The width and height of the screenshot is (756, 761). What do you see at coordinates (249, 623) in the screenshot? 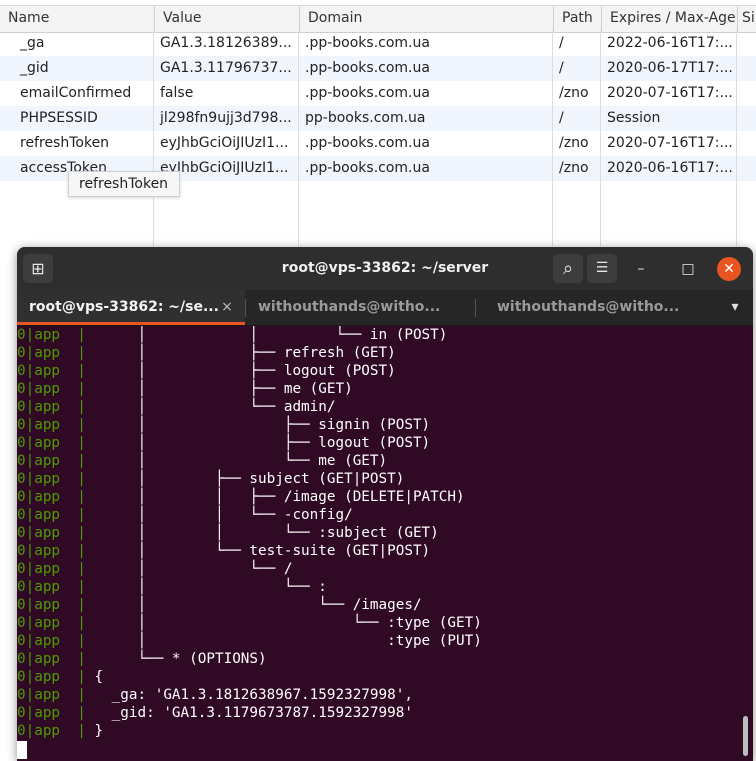
I see `terminal-line: 0|app | │ └── :type (GET)` at bounding box center [249, 623].